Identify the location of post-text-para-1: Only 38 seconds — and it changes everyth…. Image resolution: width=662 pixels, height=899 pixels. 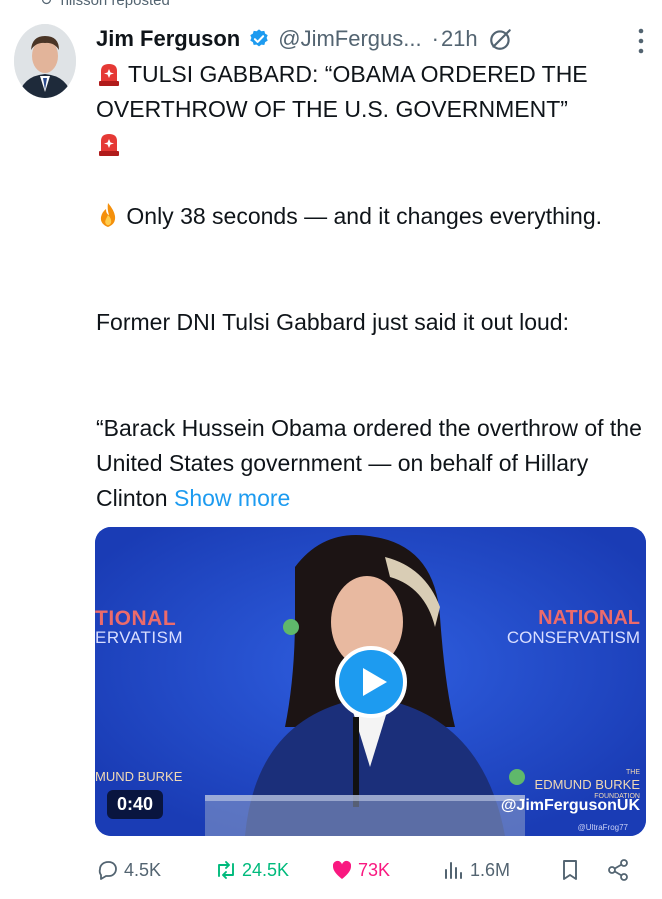
(374, 216).